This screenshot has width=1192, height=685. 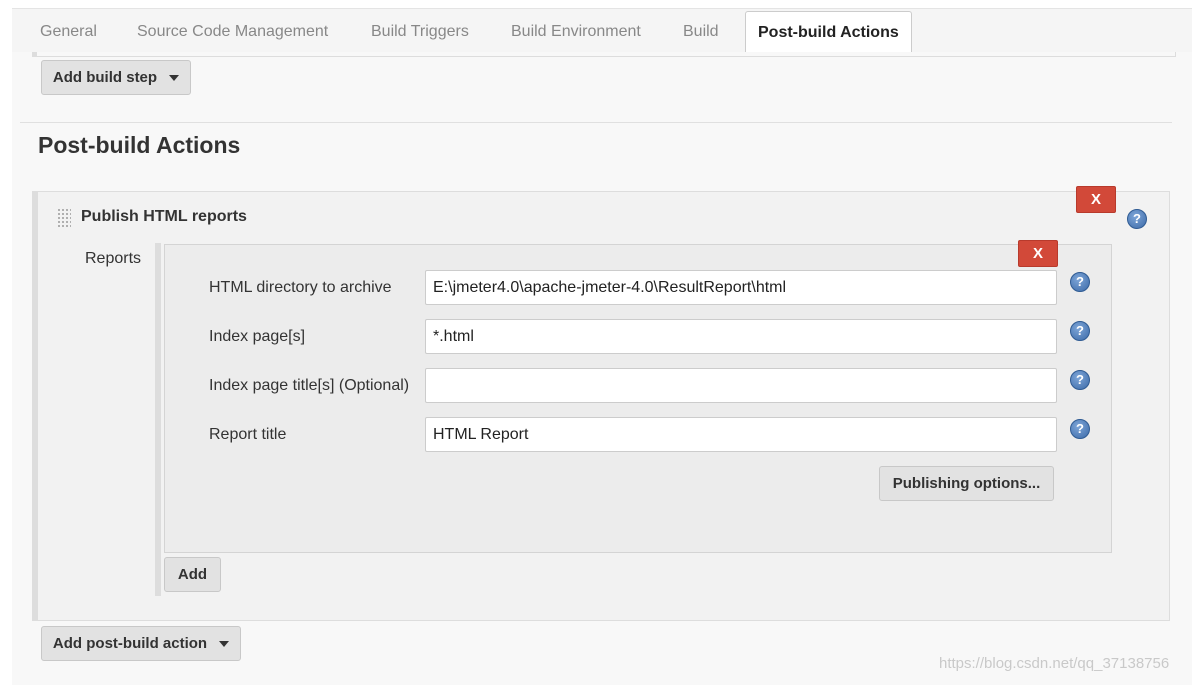 What do you see at coordinates (300, 287) in the screenshot?
I see `html-directory-label: HTML directory to archive` at bounding box center [300, 287].